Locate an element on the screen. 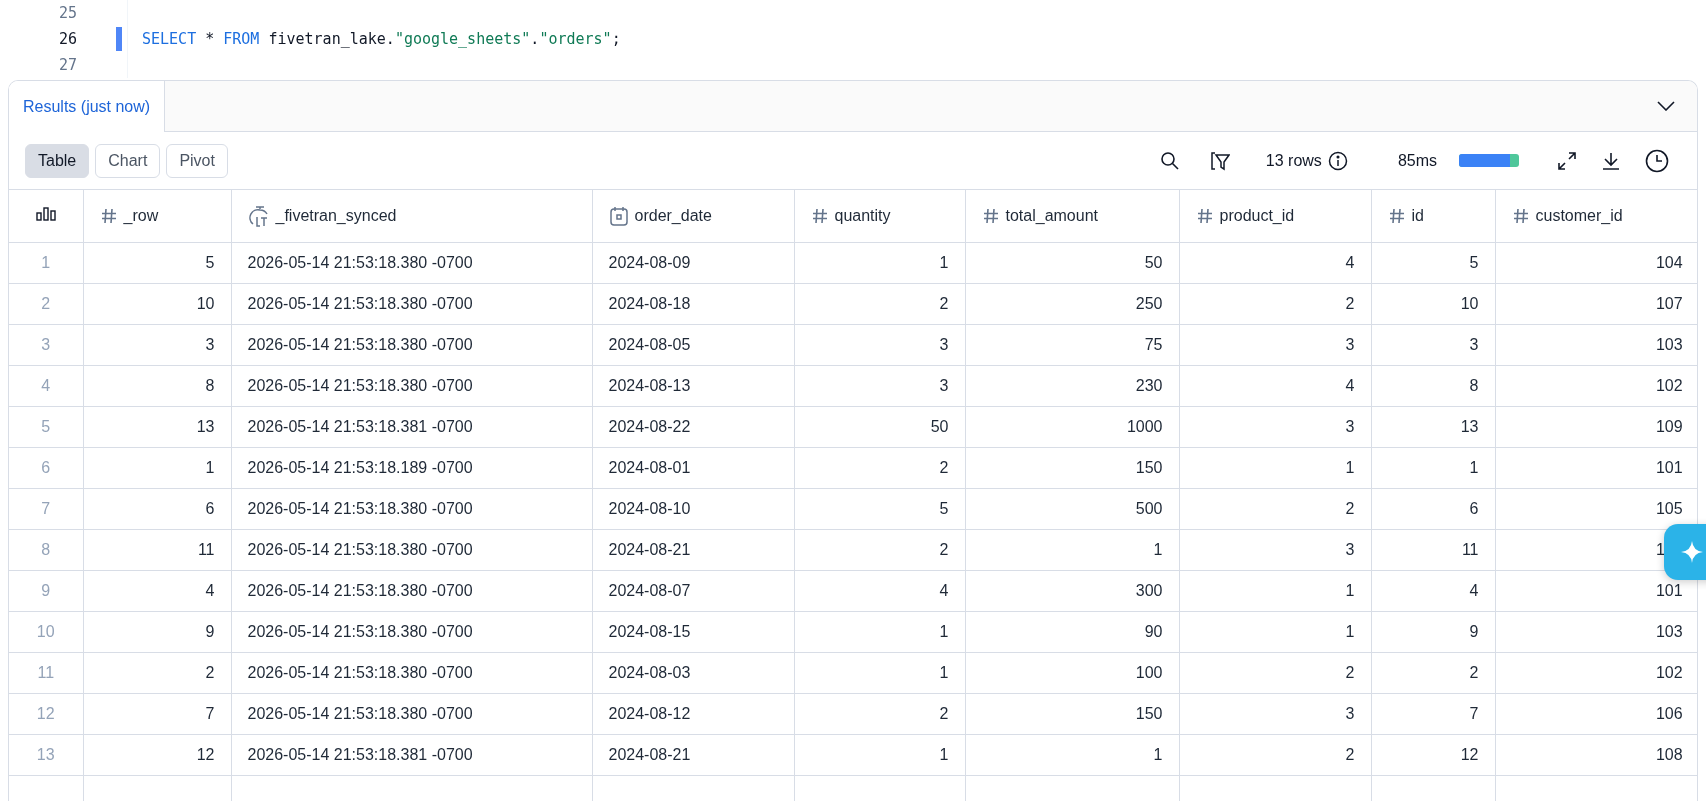  table-cell: 13 is located at coordinates (205, 426).